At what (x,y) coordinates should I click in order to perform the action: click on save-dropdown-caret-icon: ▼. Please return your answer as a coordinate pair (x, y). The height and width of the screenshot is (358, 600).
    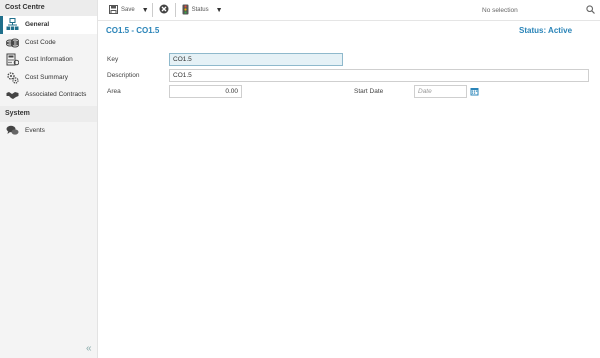
    Looking at the image, I should click on (145, 10).